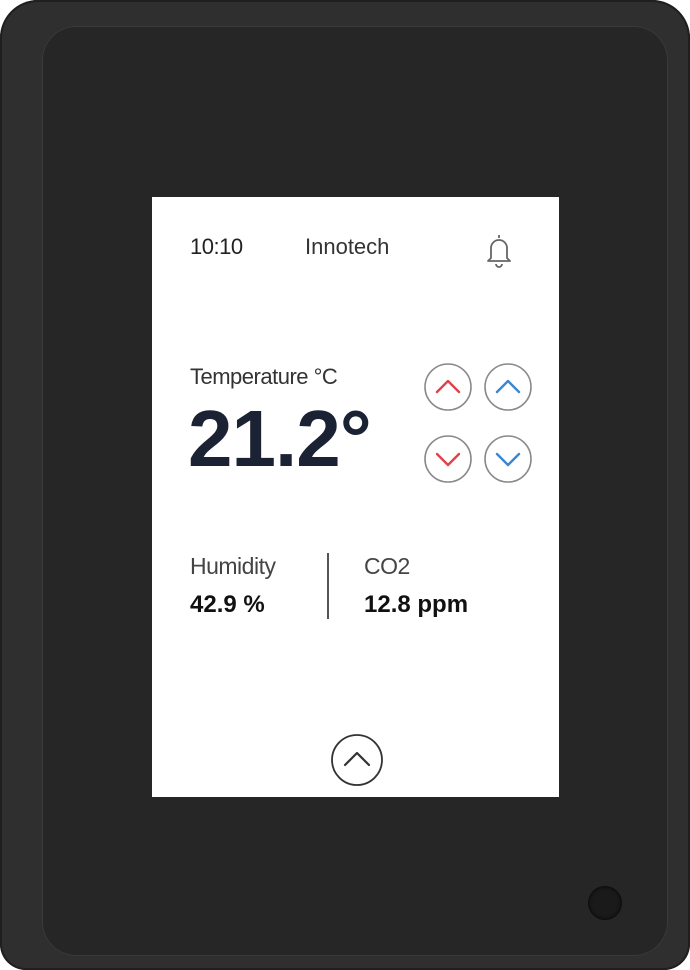 Image resolution: width=690 pixels, height=970 pixels. What do you see at coordinates (216, 246) in the screenshot?
I see `clock-time: 10:10` at bounding box center [216, 246].